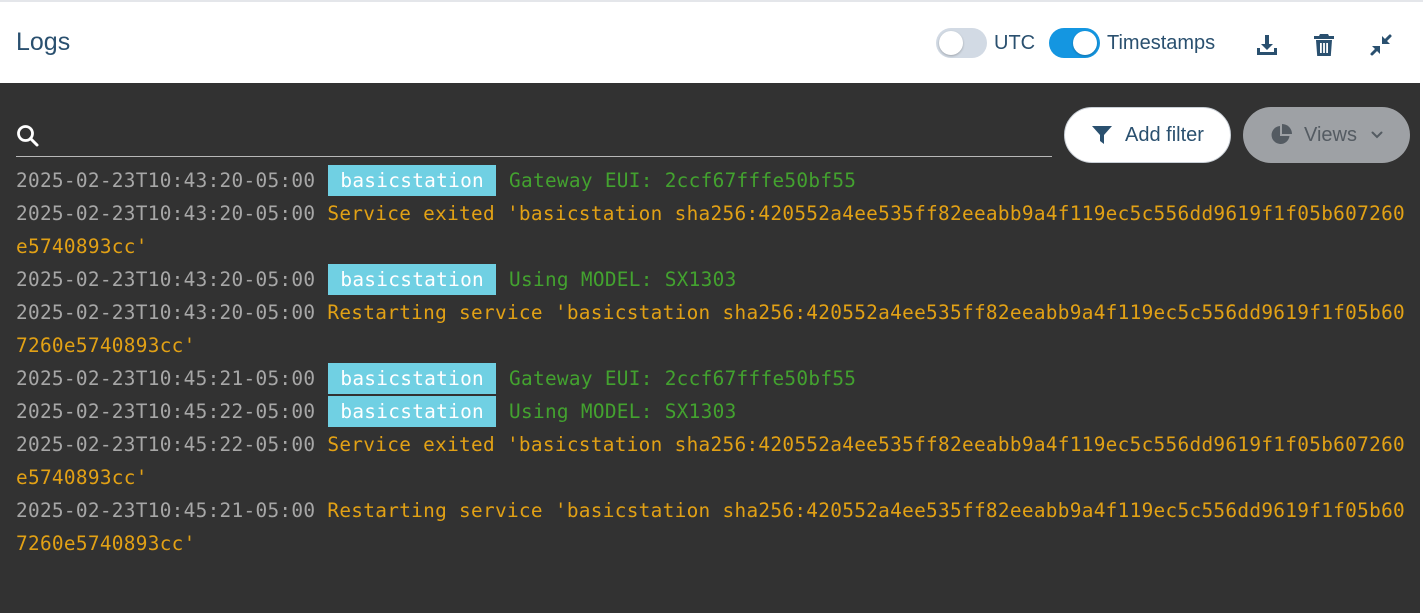  What do you see at coordinates (1015, 42) in the screenshot?
I see `utc-label: UTC` at bounding box center [1015, 42].